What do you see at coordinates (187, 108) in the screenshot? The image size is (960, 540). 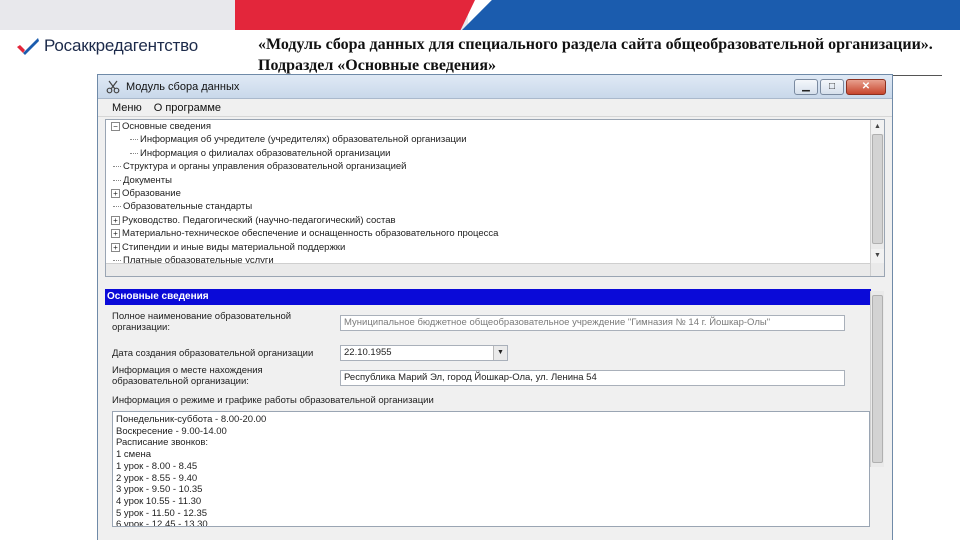 I see `menu-item-about: О программе` at bounding box center [187, 108].